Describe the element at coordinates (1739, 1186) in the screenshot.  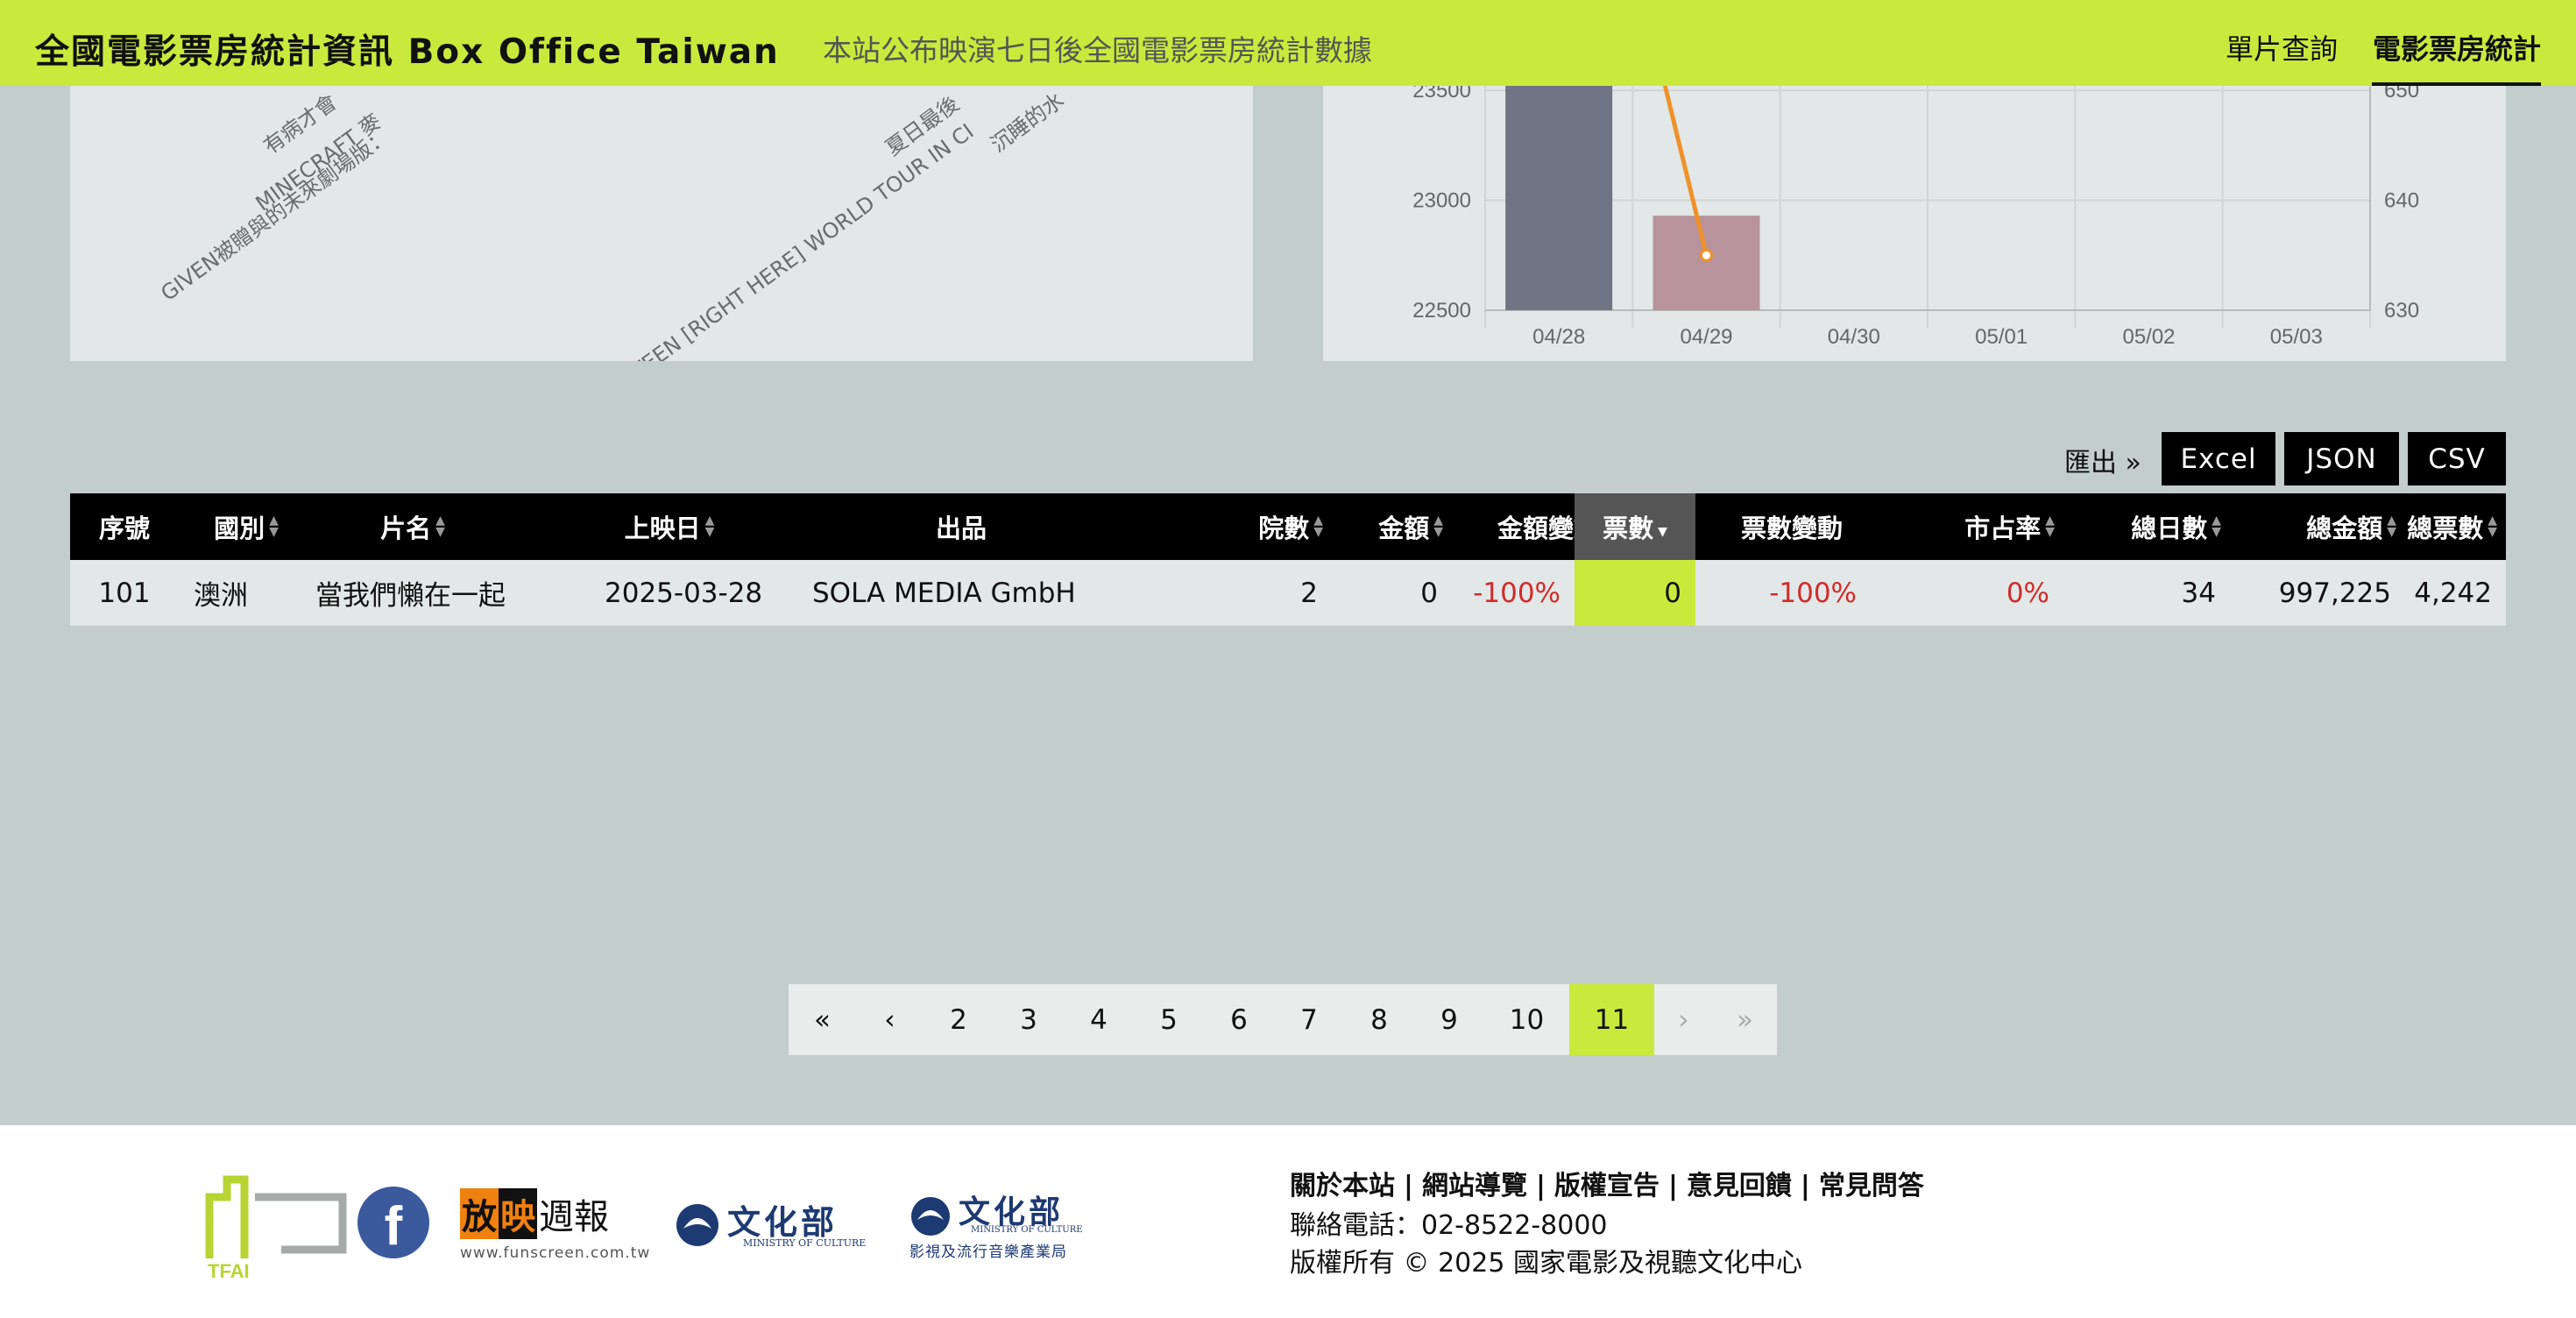
I see `footer-link-feedback: 意見回饋` at that location.